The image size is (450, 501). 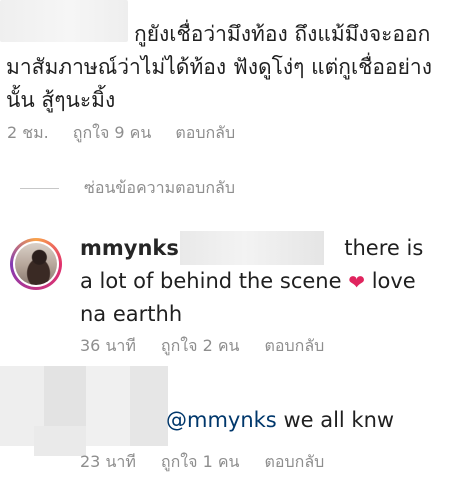 I want to click on avatar-inner, so click(x=36, y=264).